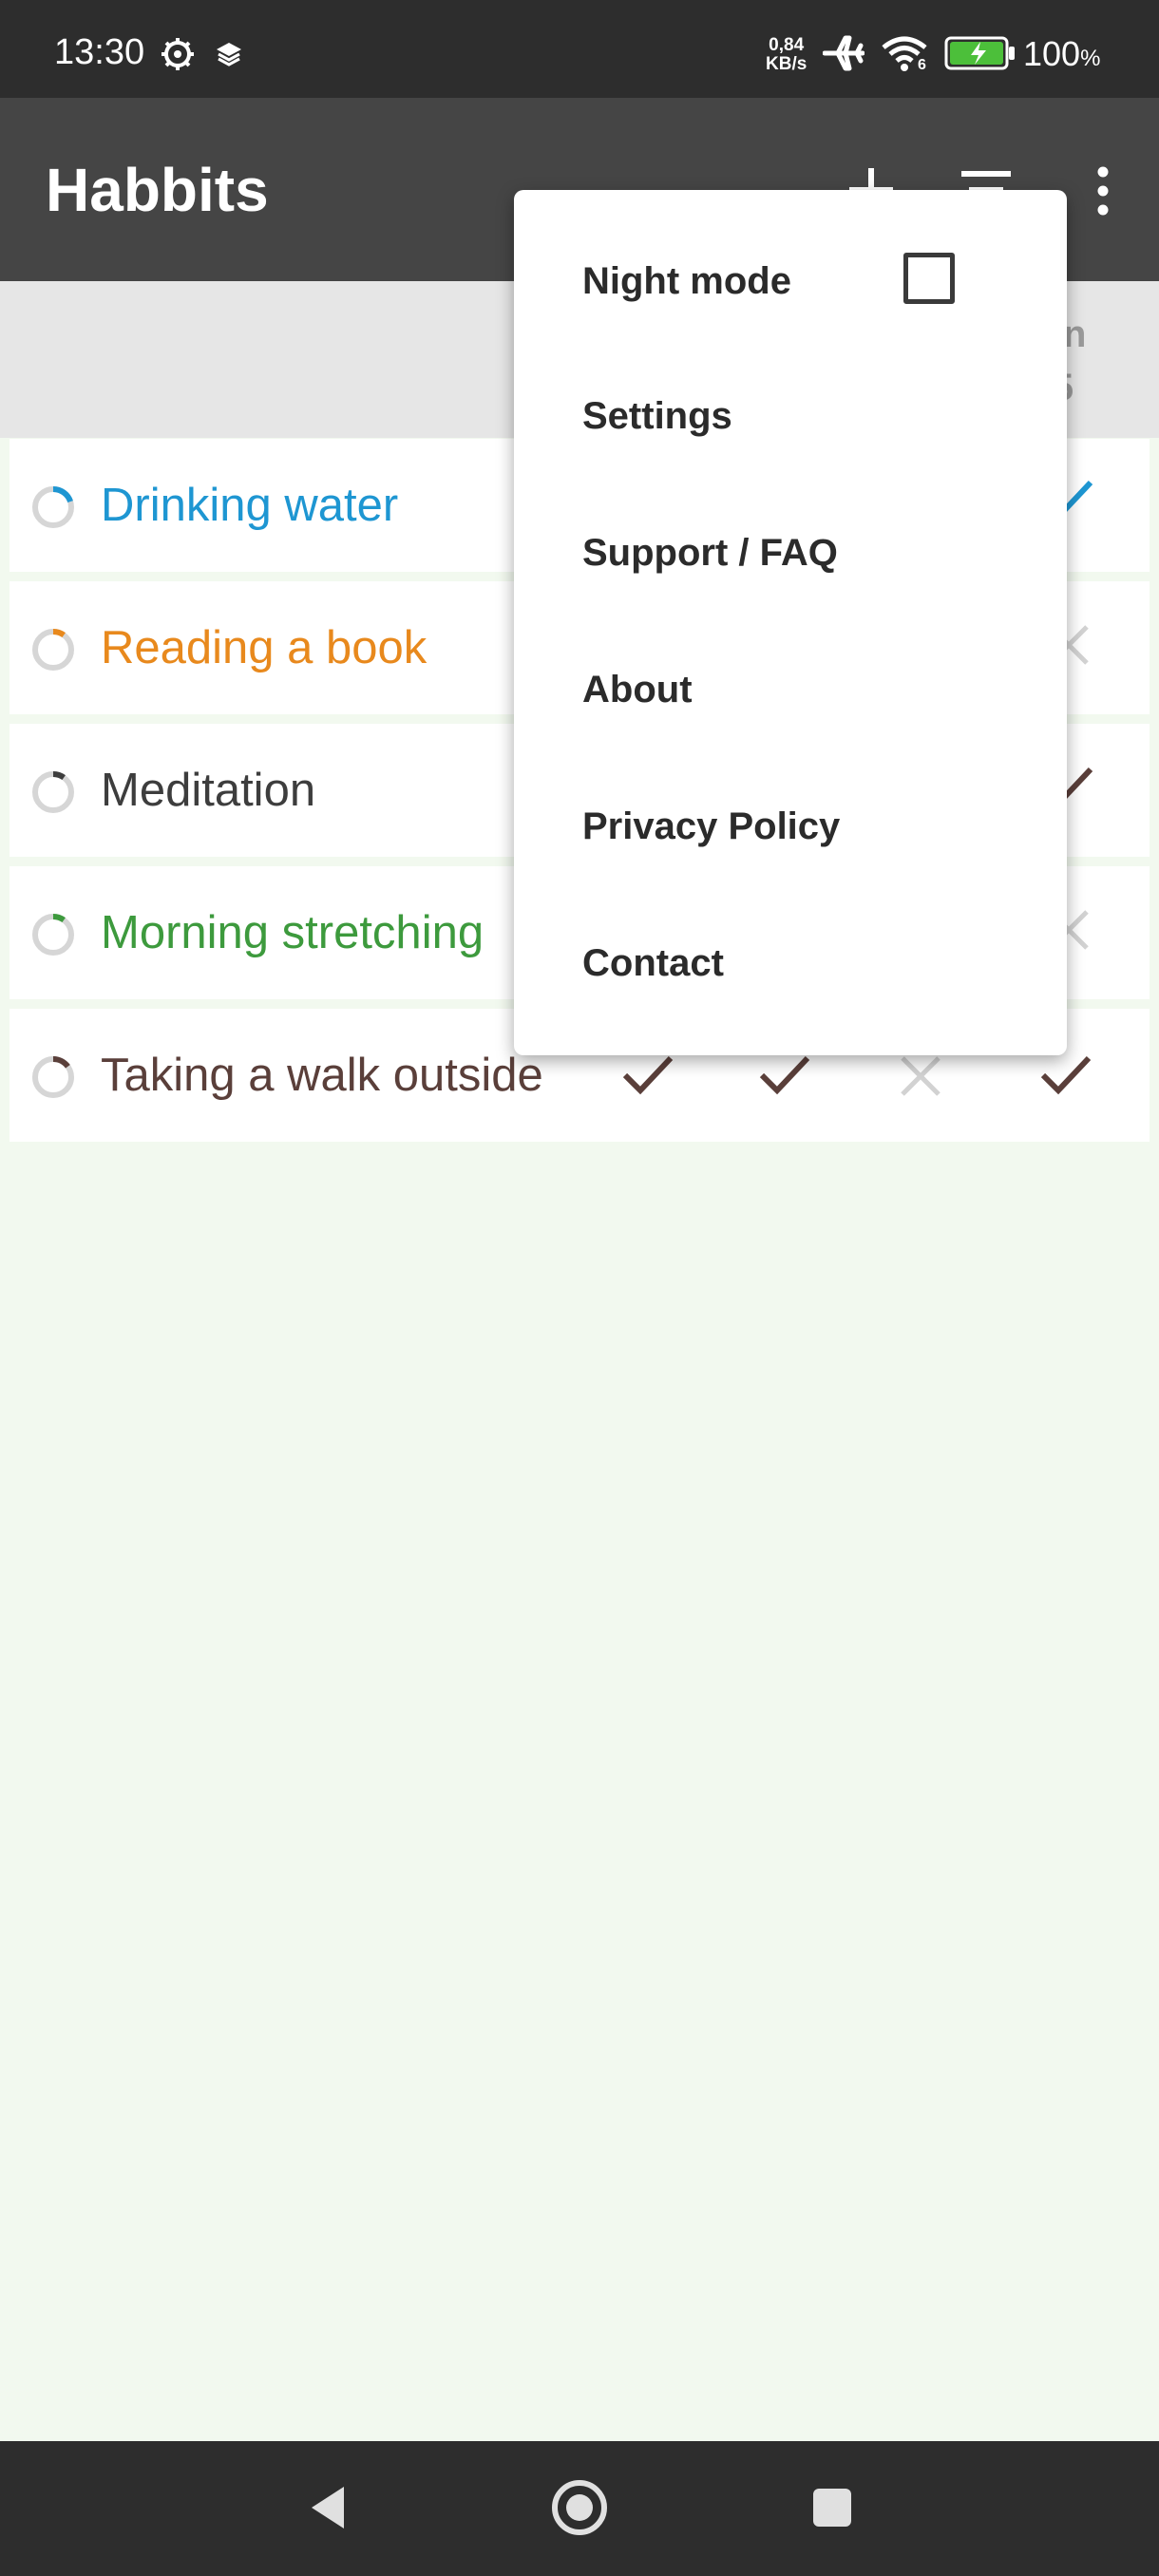 This screenshot has height=2576, width=1159. What do you see at coordinates (322, 1075) in the screenshot?
I see `habit-name: Taking a walk outside` at bounding box center [322, 1075].